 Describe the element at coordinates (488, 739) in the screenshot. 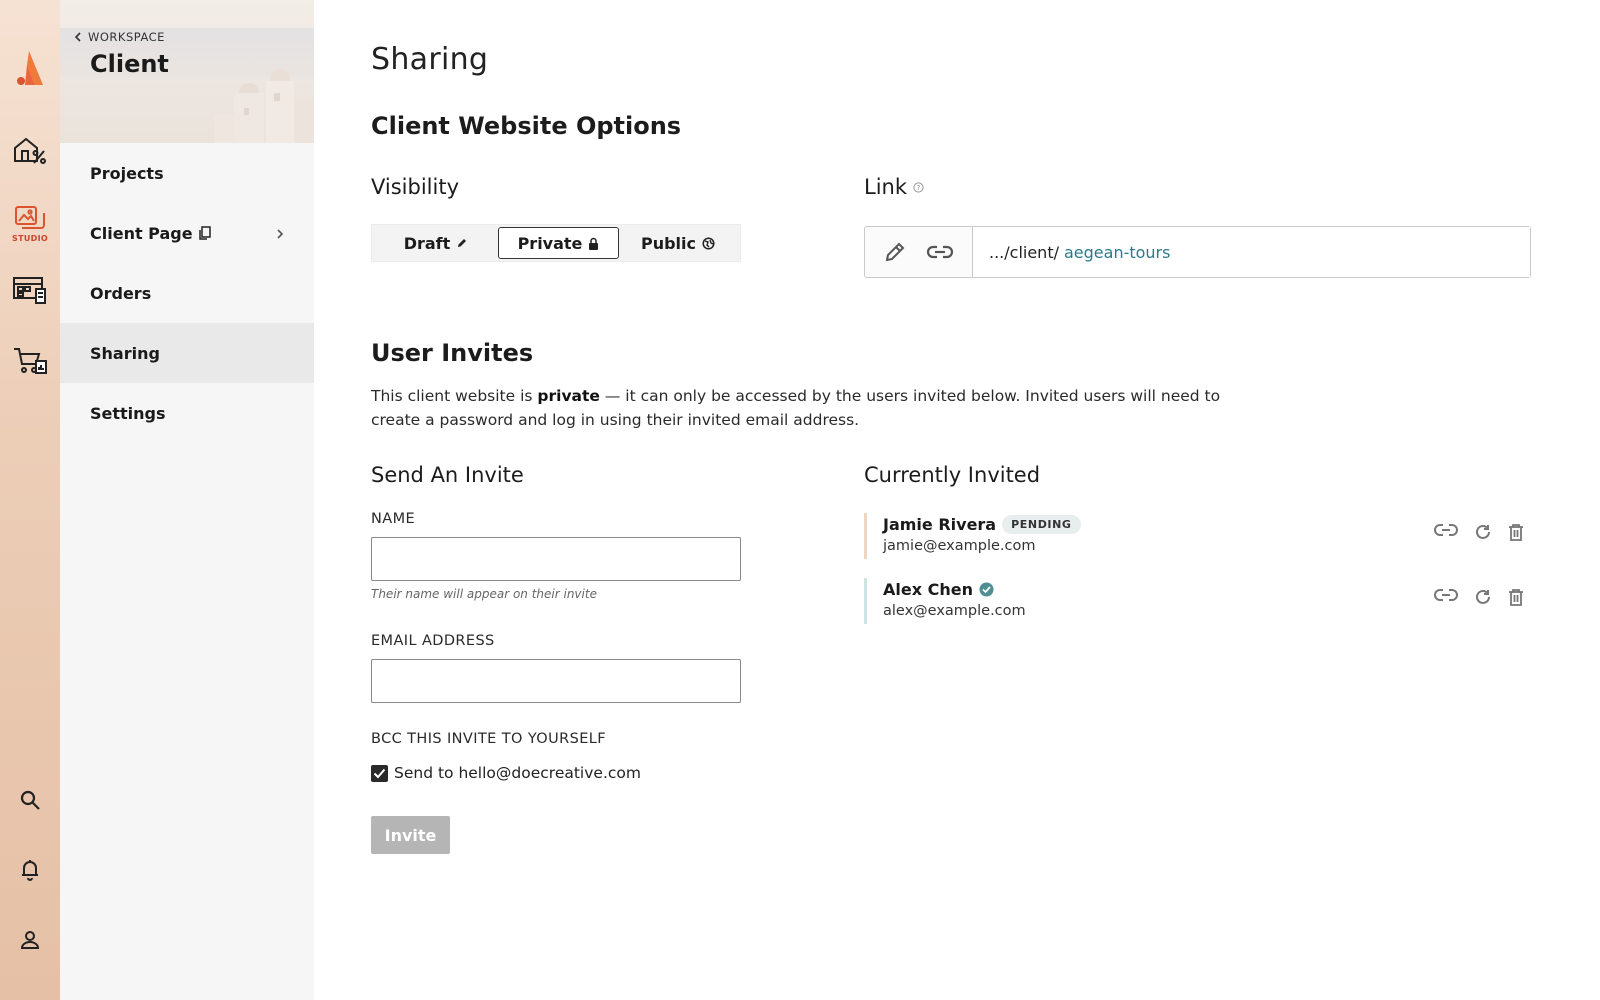

I see `bcc-field-label: BCC THIS INVITE TO YOURSELF` at that location.